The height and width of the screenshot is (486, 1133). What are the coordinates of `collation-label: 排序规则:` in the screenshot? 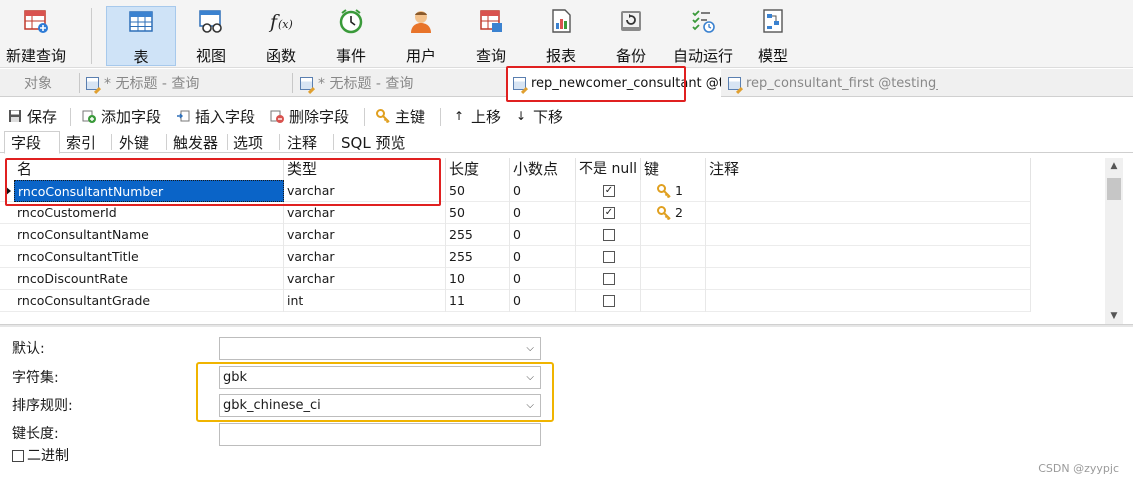 It's located at (42, 406).